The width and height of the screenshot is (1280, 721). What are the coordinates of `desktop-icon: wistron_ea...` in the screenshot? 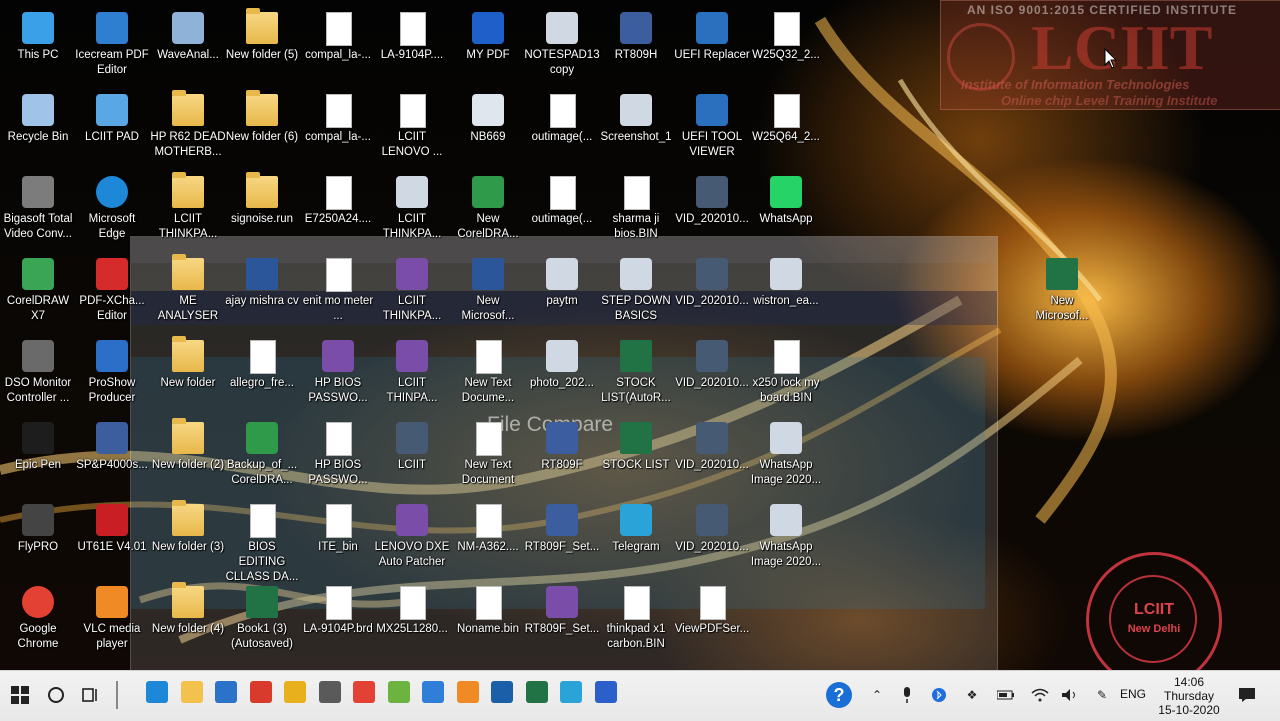 It's located at (786, 292).